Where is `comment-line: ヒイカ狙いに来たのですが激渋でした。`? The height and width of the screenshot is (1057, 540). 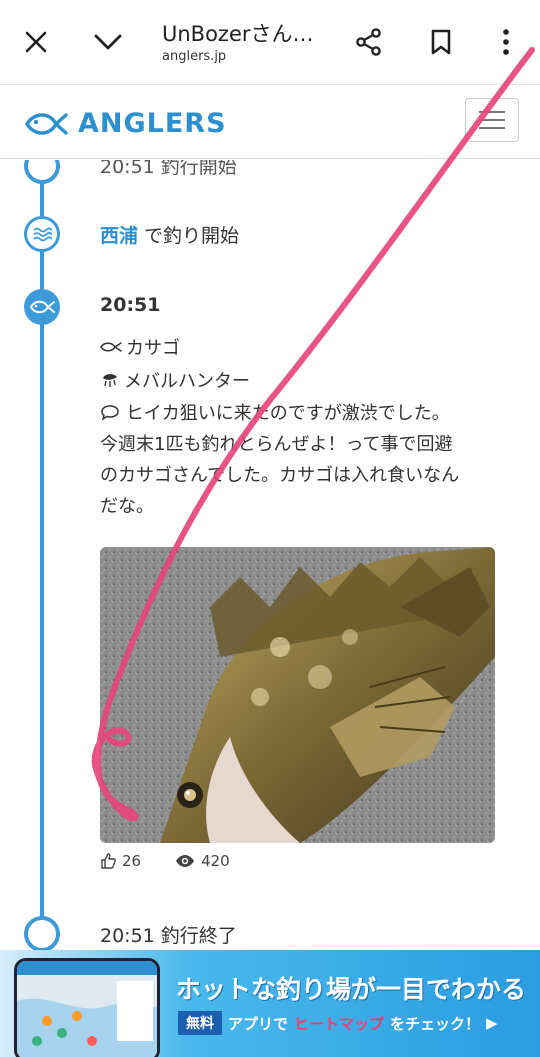 comment-line: ヒイカ狙いに来たのですが激渋でした。 is located at coordinates (300, 413).